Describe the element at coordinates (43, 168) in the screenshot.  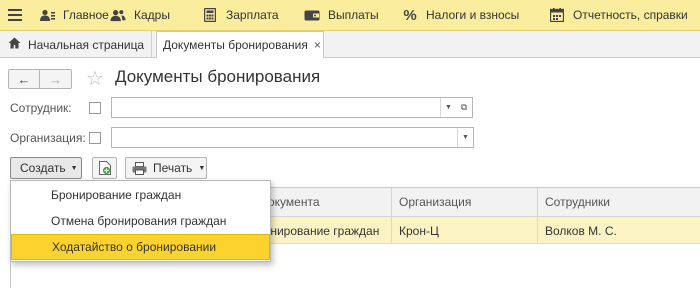
I see `create-button-label: Создать` at that location.